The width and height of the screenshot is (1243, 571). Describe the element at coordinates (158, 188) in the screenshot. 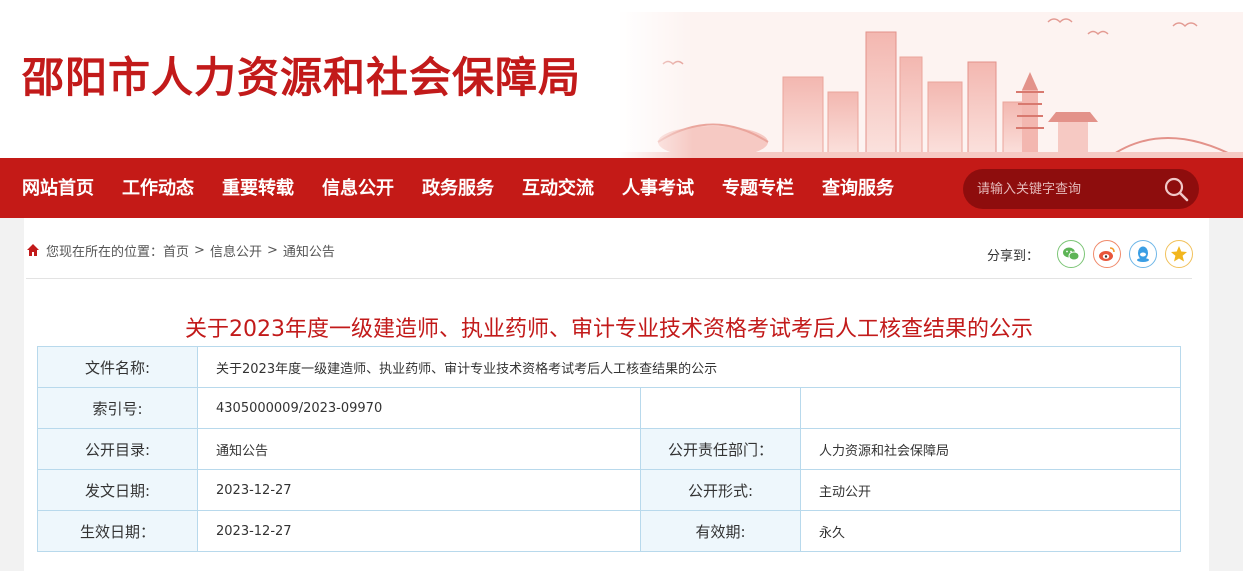

I see `nav-item-work-news: 工作动态` at that location.